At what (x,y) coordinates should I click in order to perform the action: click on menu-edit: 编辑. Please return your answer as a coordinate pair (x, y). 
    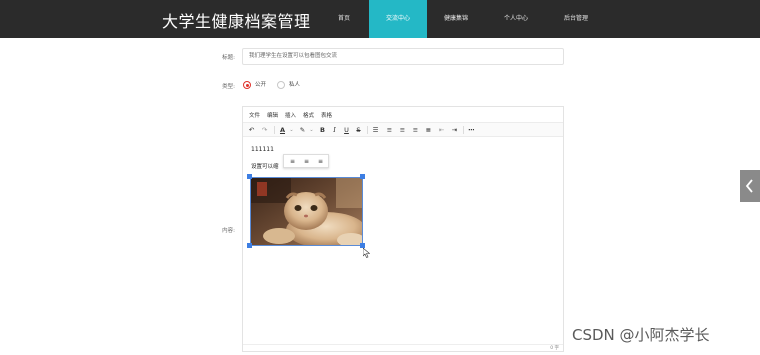
    Looking at the image, I should click on (272, 115).